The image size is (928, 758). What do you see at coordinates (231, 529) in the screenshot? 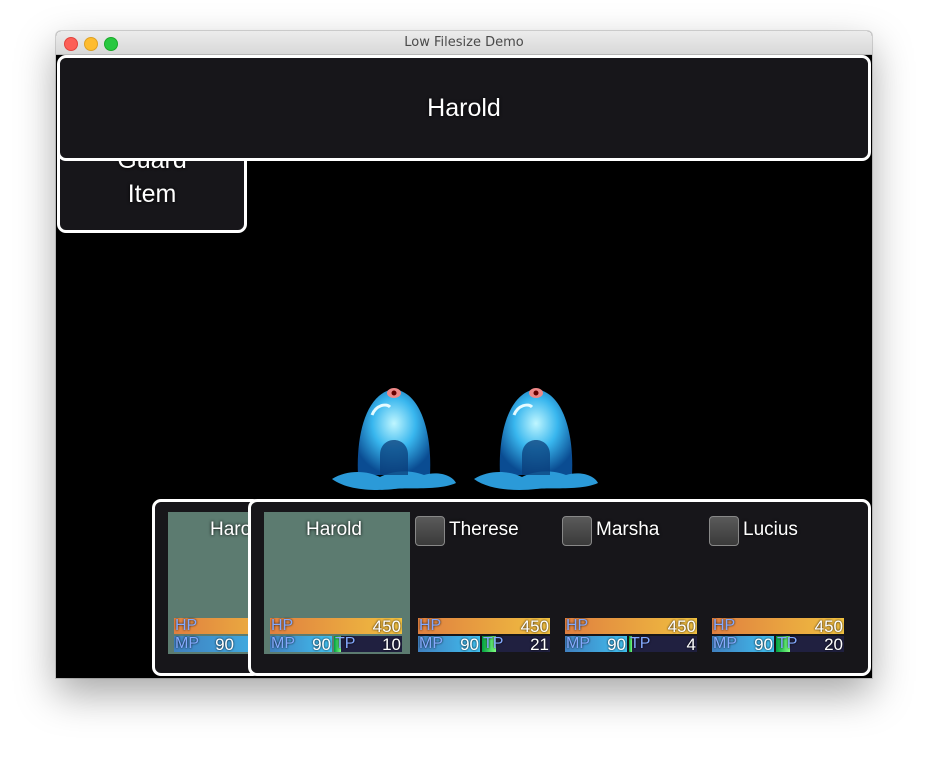
I see `back-actor-name: Haro` at bounding box center [231, 529].